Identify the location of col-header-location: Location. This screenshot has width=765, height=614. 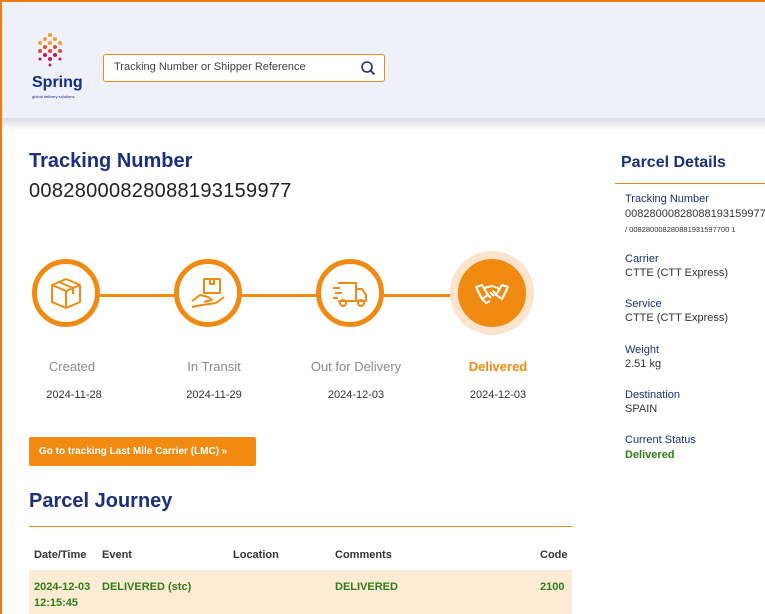
(256, 555).